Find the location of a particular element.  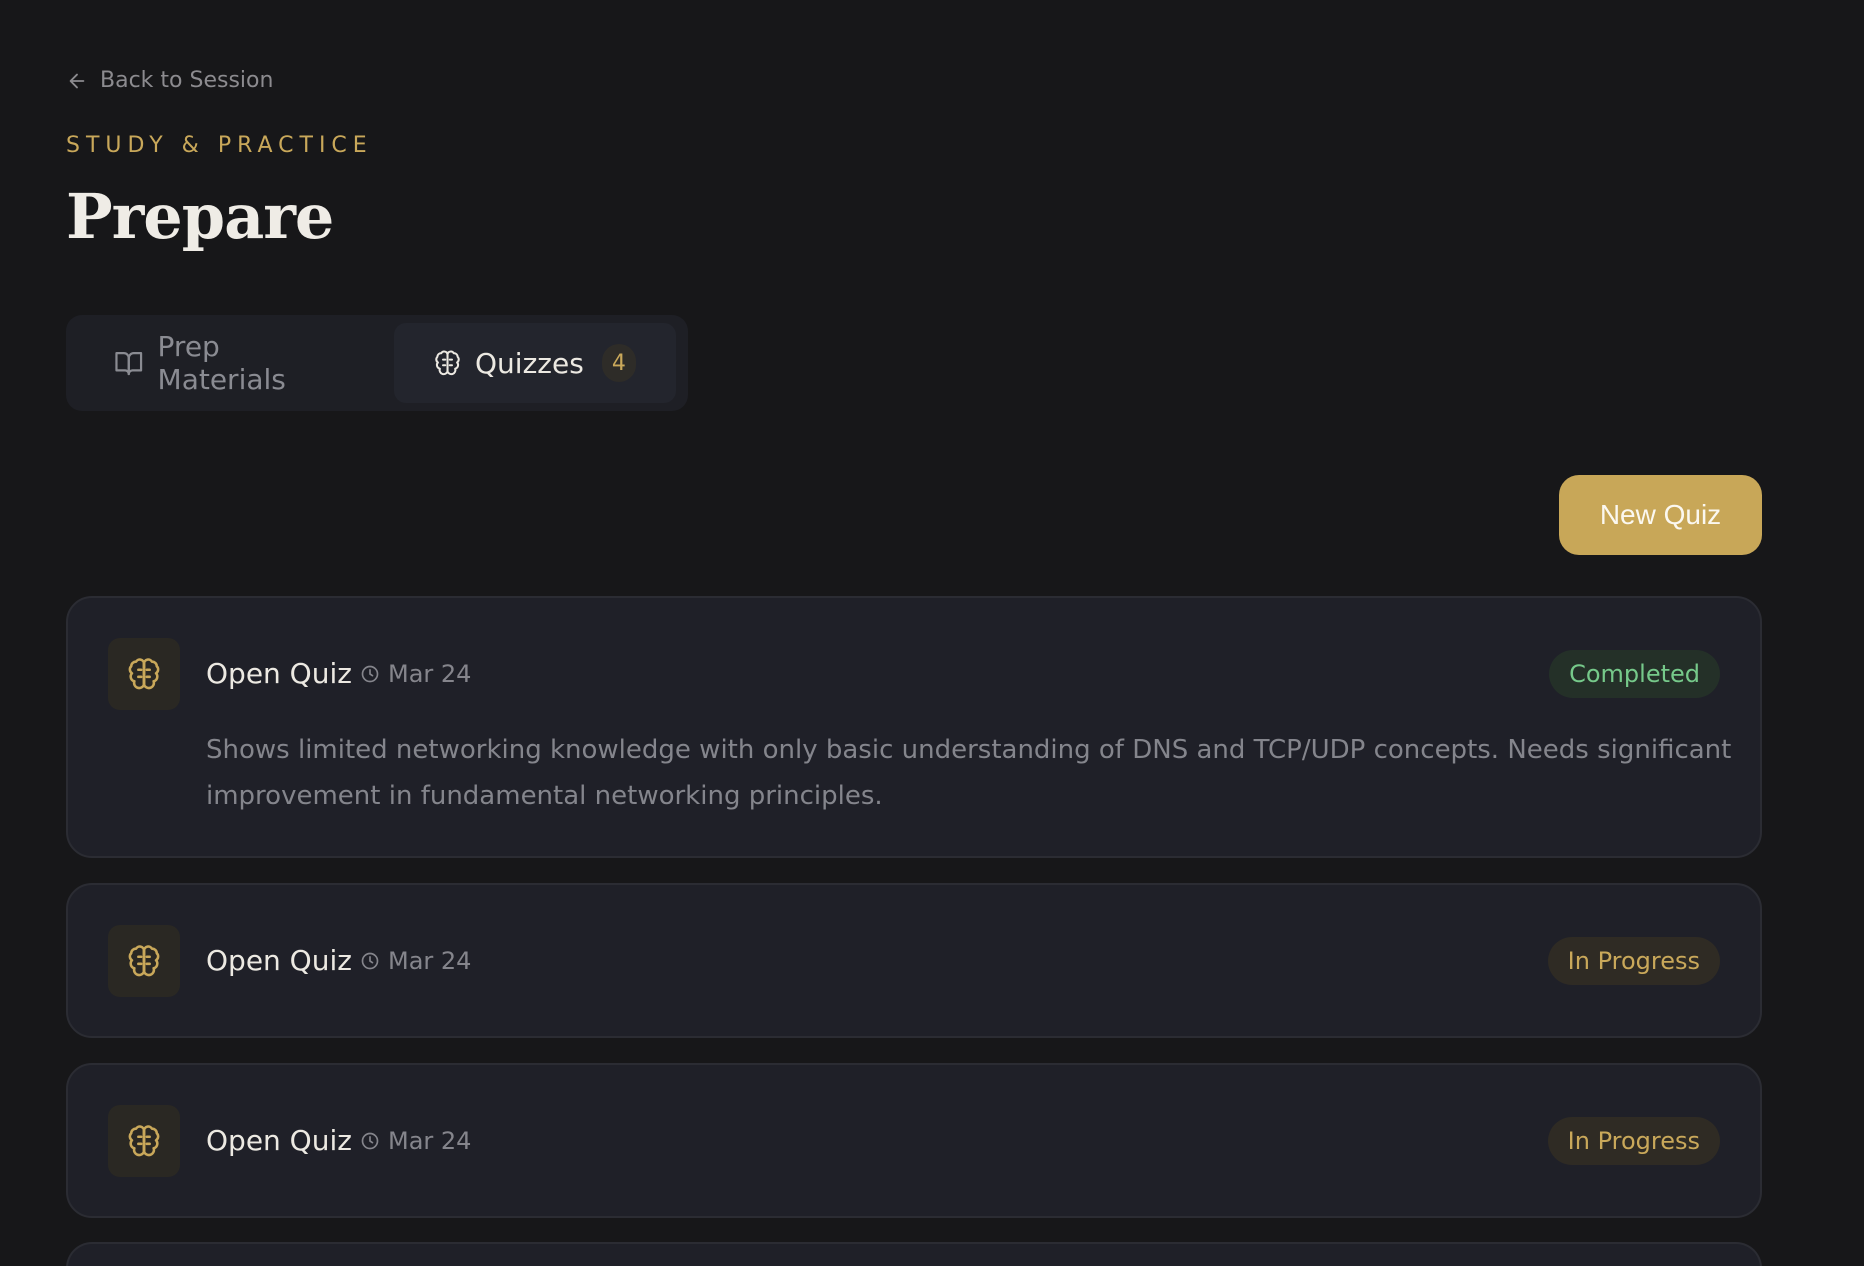

page-title: Prepare is located at coordinates (200, 216).